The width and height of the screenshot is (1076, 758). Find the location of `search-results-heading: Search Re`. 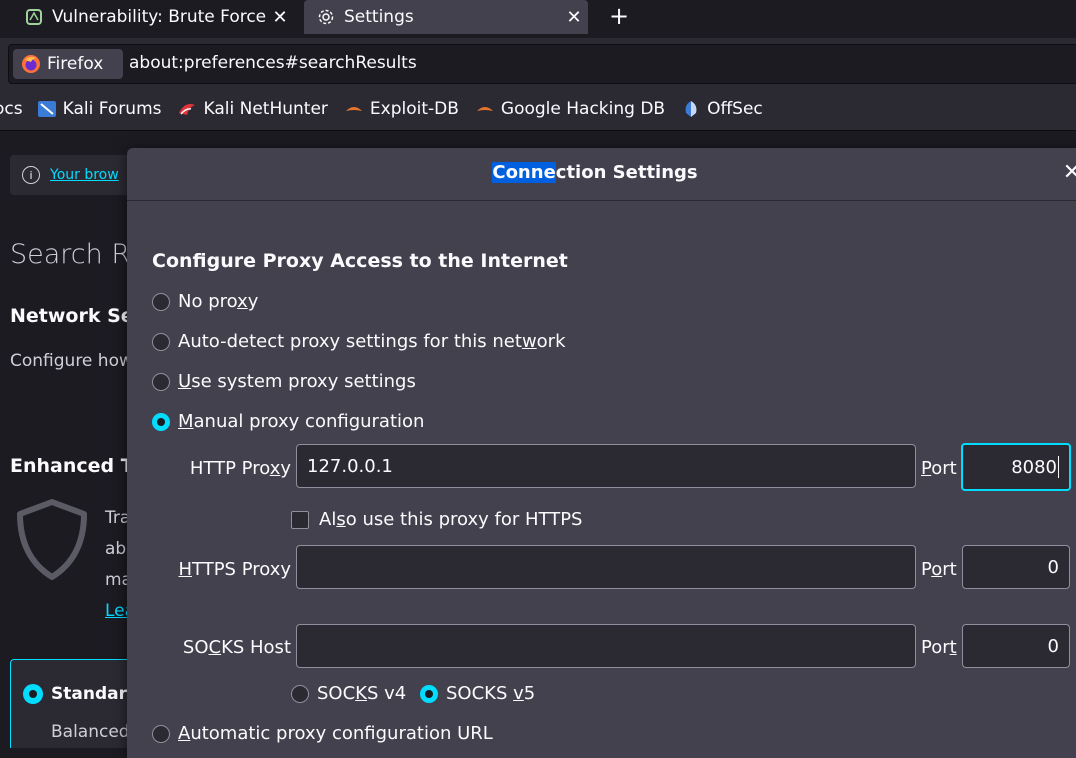

search-results-heading: Search Re is located at coordinates (78, 254).